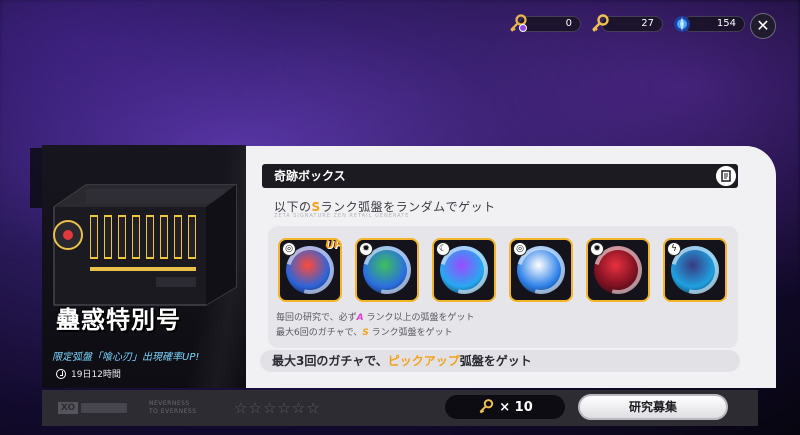 This screenshot has height=435, width=800. I want to click on pickup-highlight: ピックアップ, so click(423, 361).